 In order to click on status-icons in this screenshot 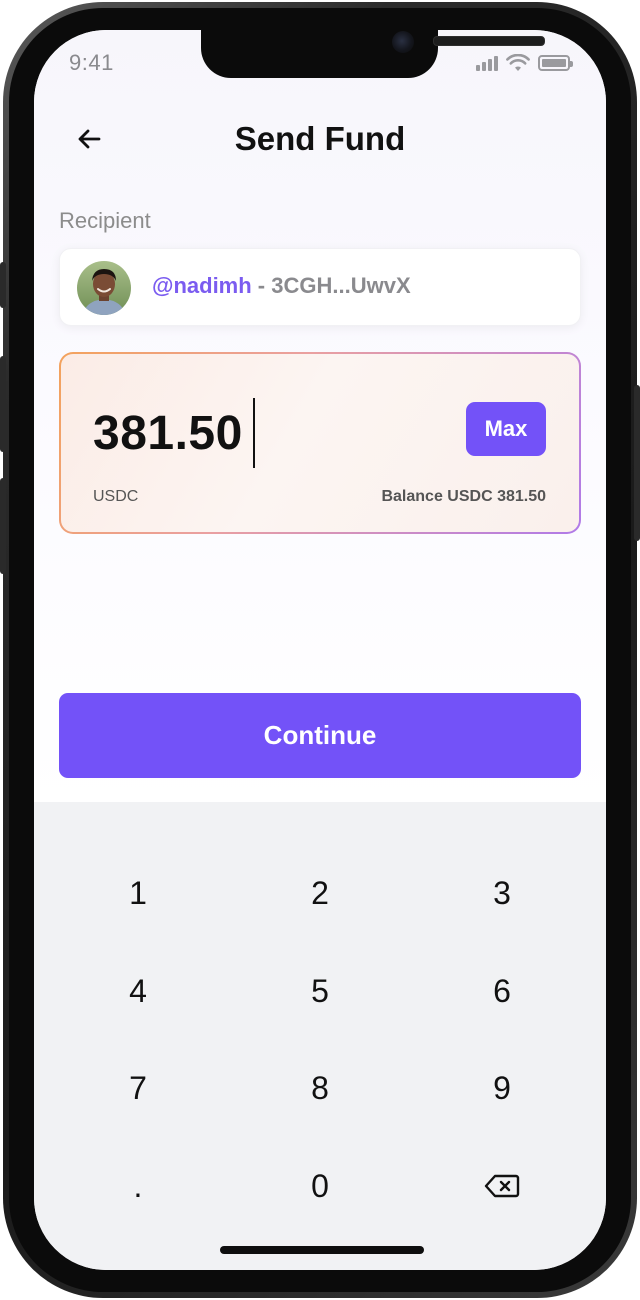, I will do `click(524, 63)`.